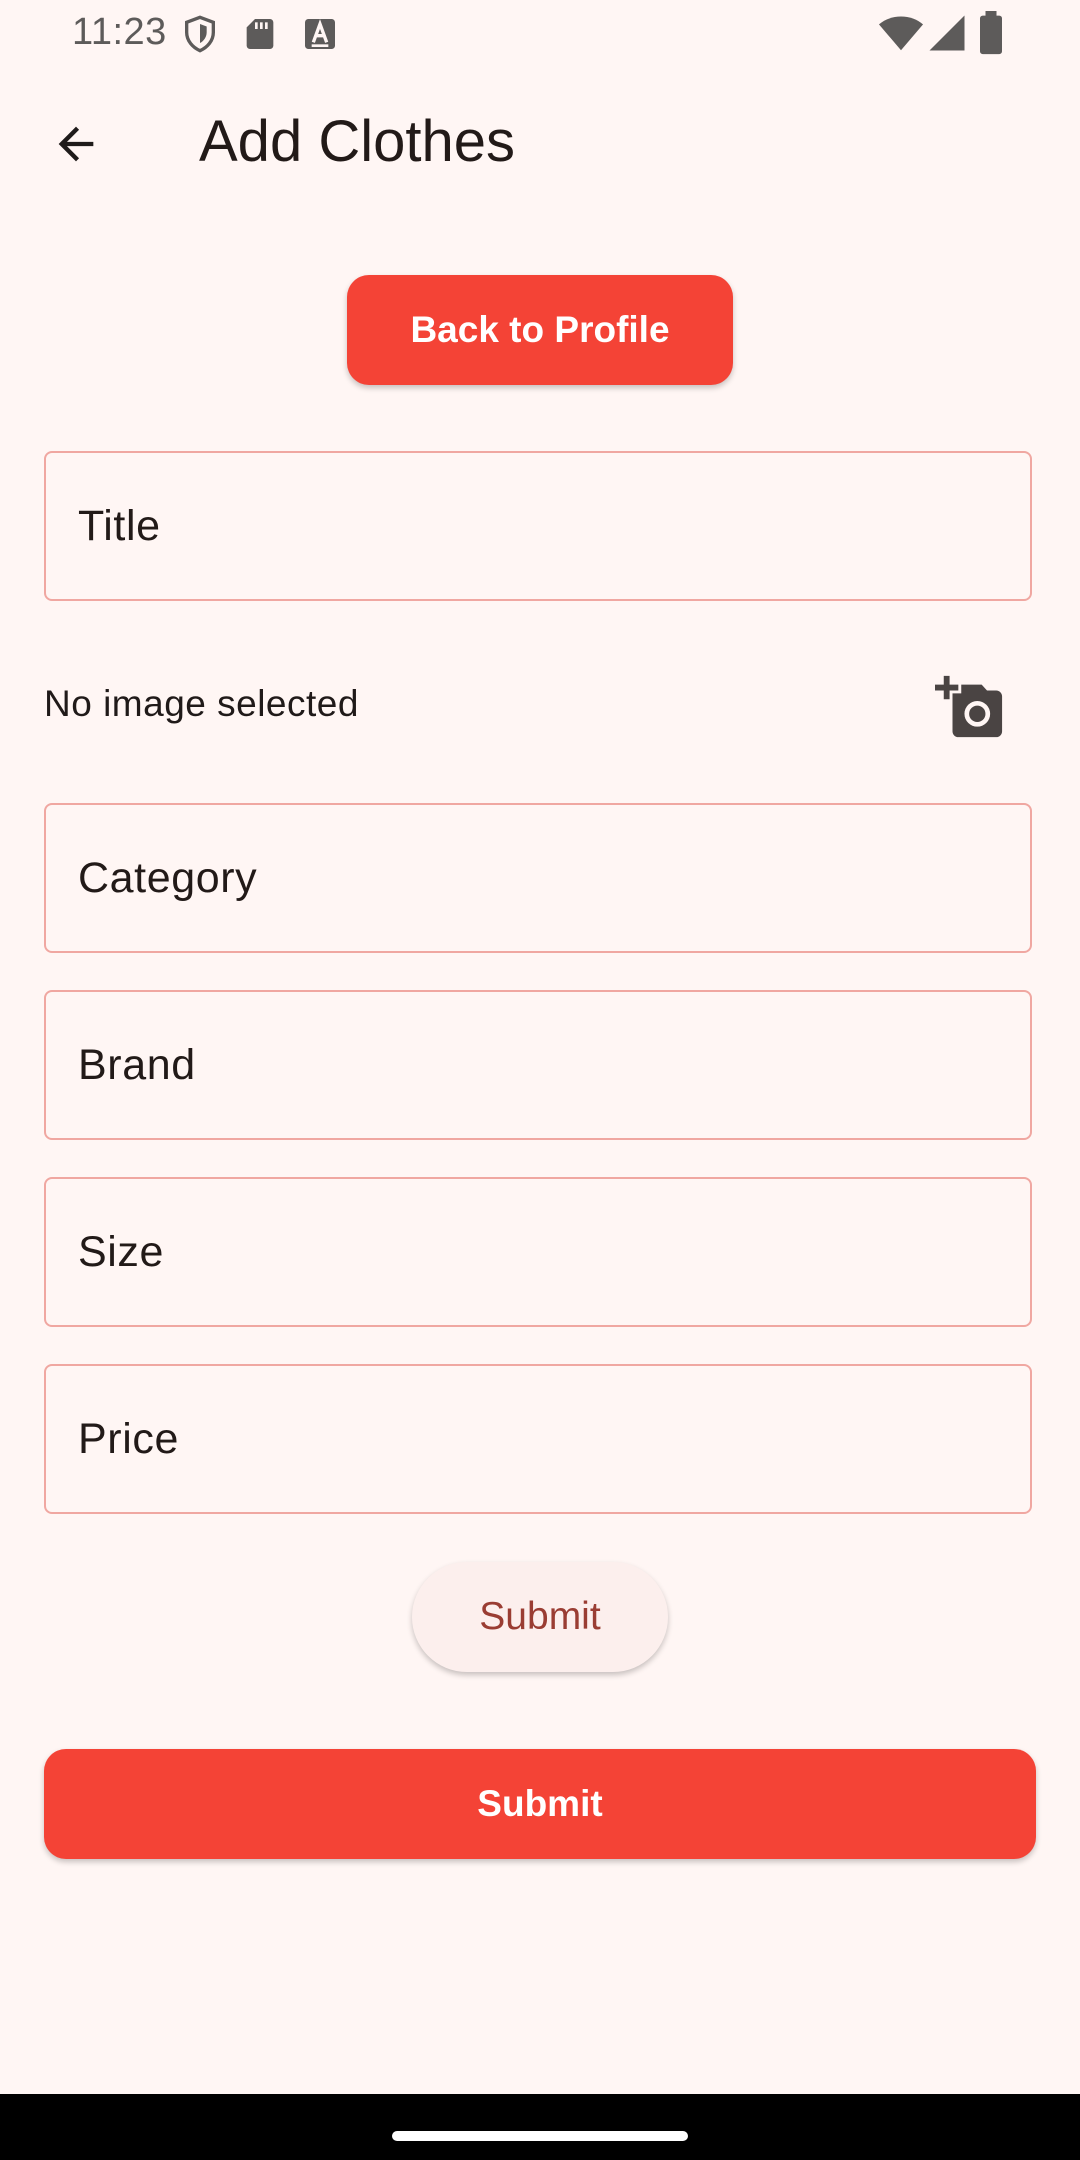 Image resolution: width=1080 pixels, height=2160 pixels. Describe the element at coordinates (200, 34) in the screenshot. I see `shield-icon` at that location.